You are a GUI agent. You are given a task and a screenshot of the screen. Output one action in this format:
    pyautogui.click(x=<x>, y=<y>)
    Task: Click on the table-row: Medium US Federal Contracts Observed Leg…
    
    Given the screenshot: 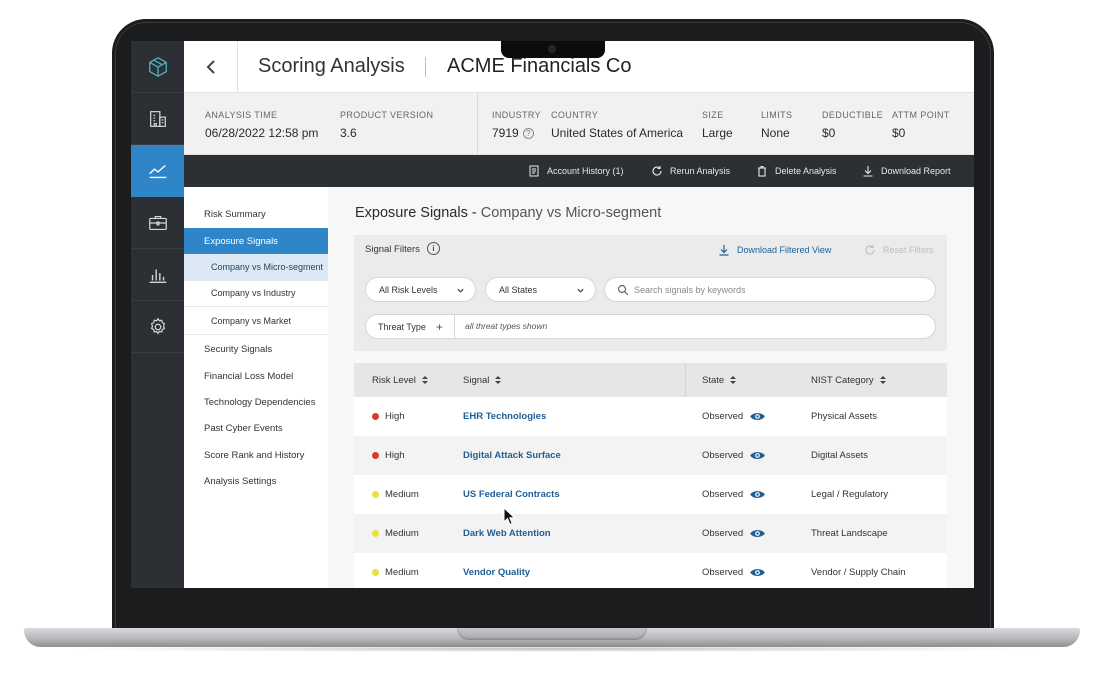 What is the action you would take?
    pyautogui.click(x=650, y=494)
    